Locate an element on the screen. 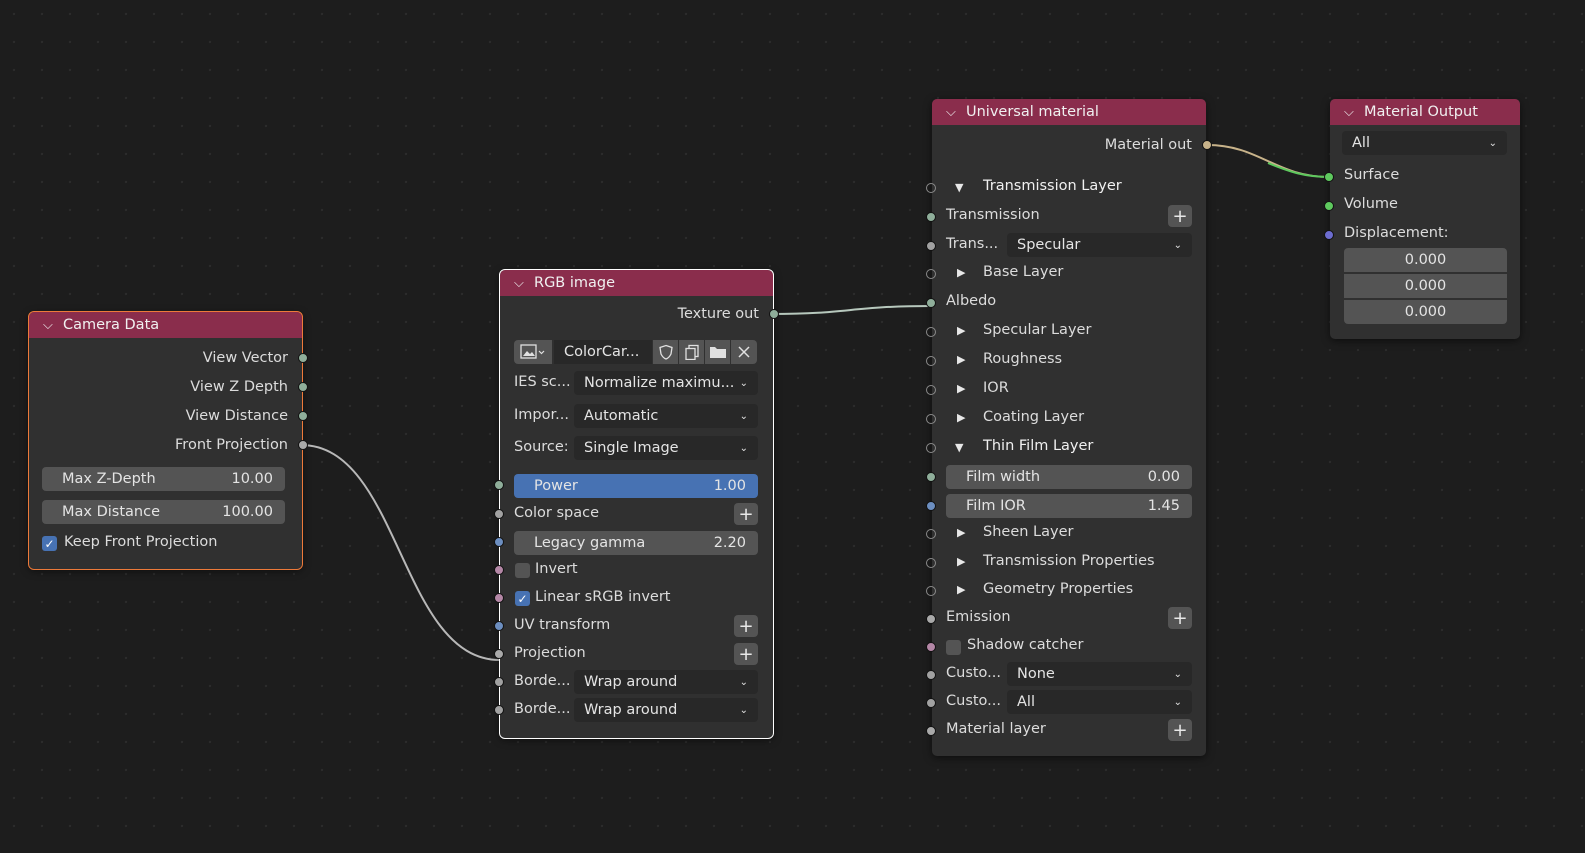  unlink-image-button is located at coordinates (744, 352).